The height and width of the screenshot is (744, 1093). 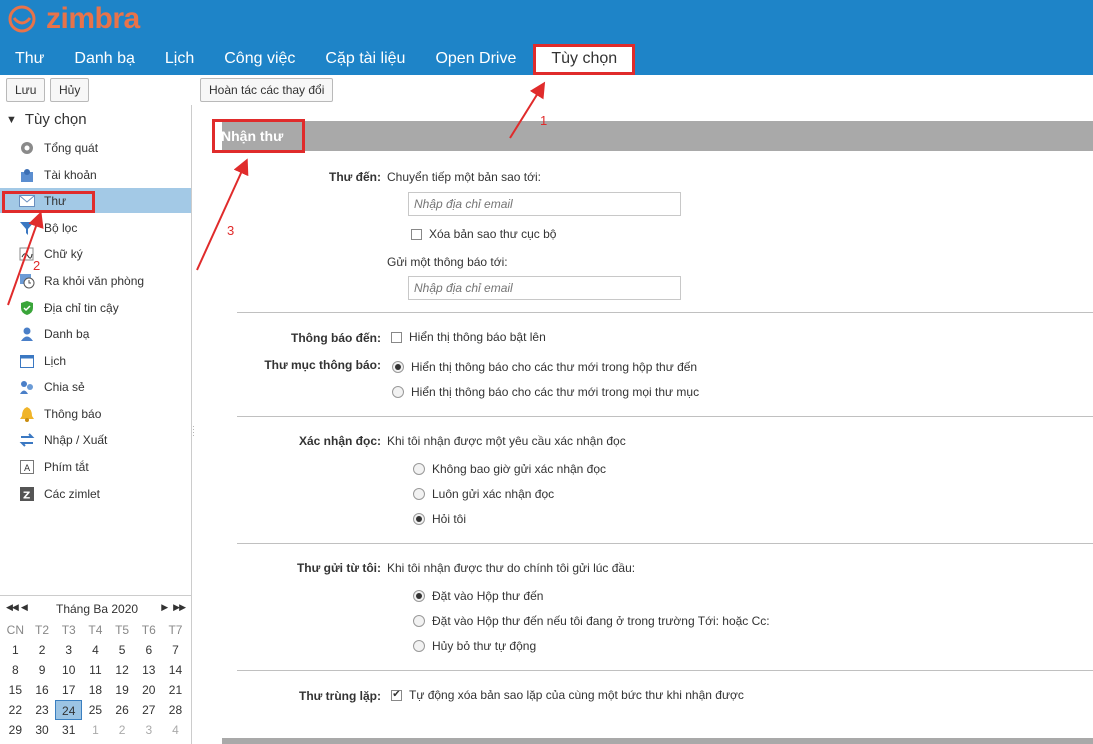 What do you see at coordinates (122, 670) in the screenshot?
I see `calendar-day: 12` at bounding box center [122, 670].